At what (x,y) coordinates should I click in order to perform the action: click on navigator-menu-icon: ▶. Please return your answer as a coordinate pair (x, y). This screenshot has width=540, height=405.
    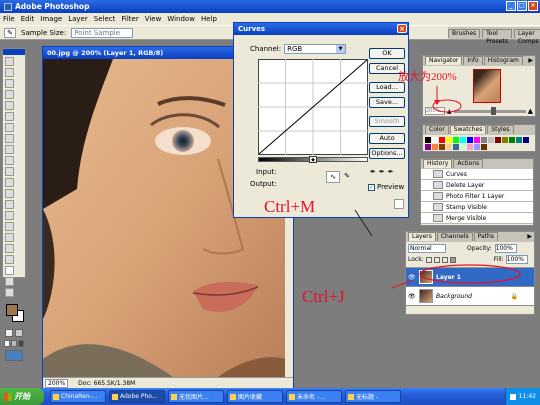
    Looking at the image, I should click on (530, 60).